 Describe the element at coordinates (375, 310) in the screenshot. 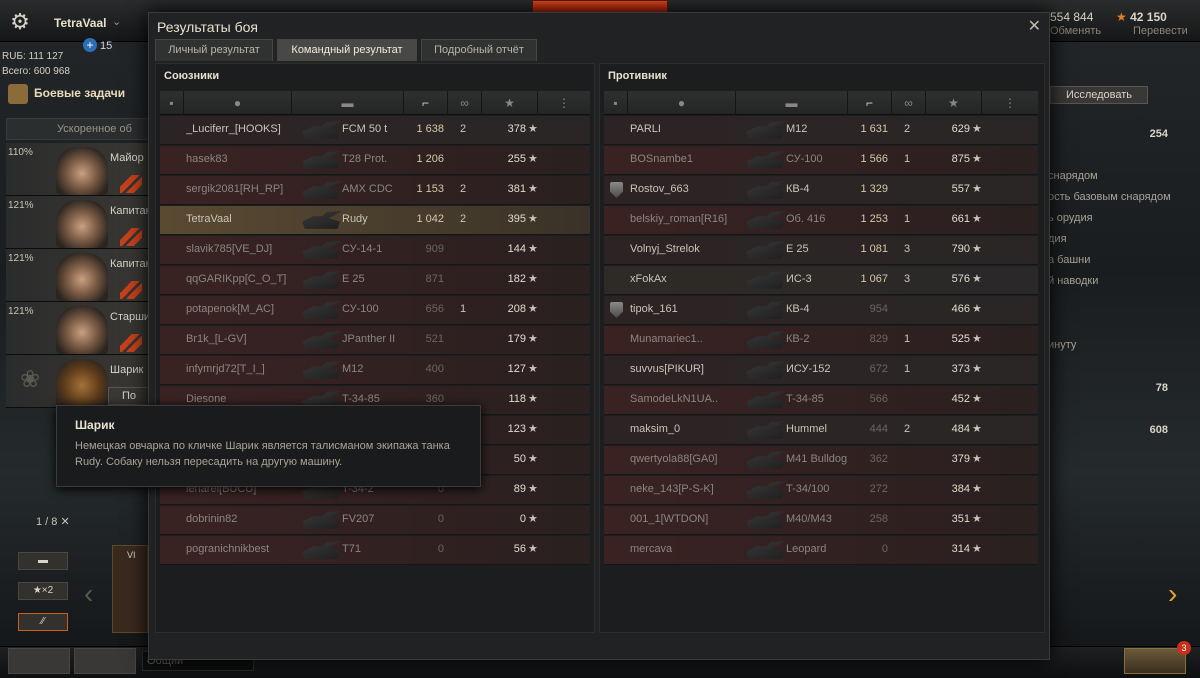

I see `table-row: potapenok[M_AC] СУ-100 656 1 208 ★` at that location.